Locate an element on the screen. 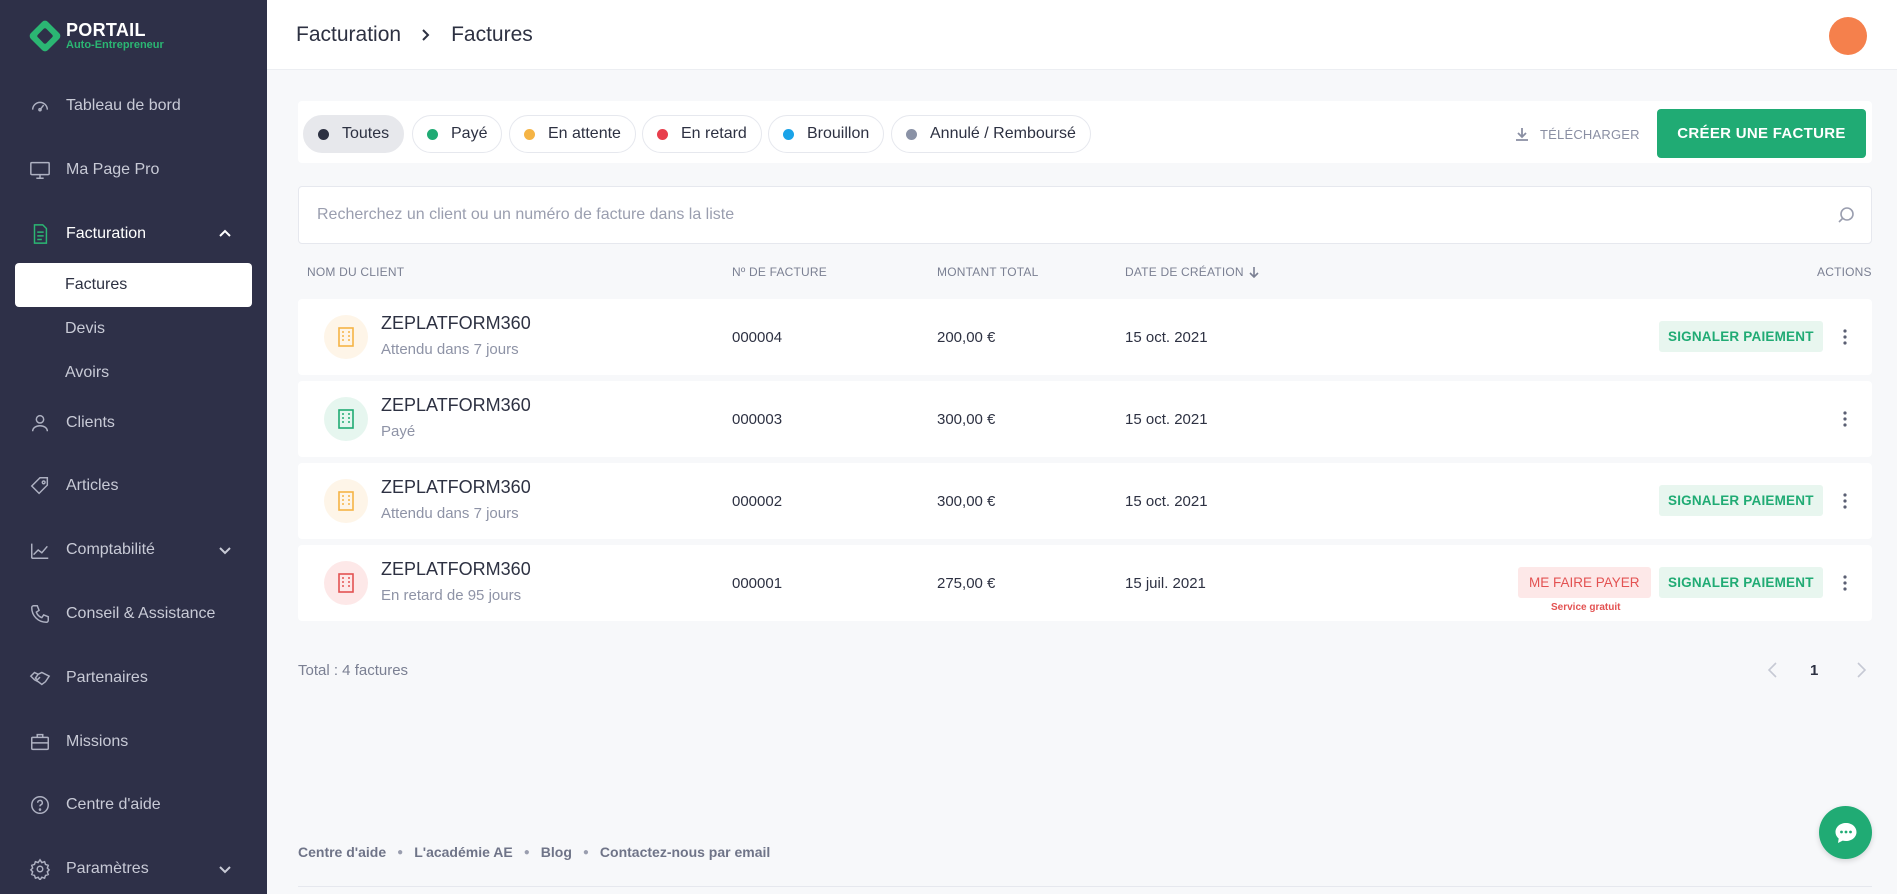  invoice-amount: 200,00 € is located at coordinates (966, 337).